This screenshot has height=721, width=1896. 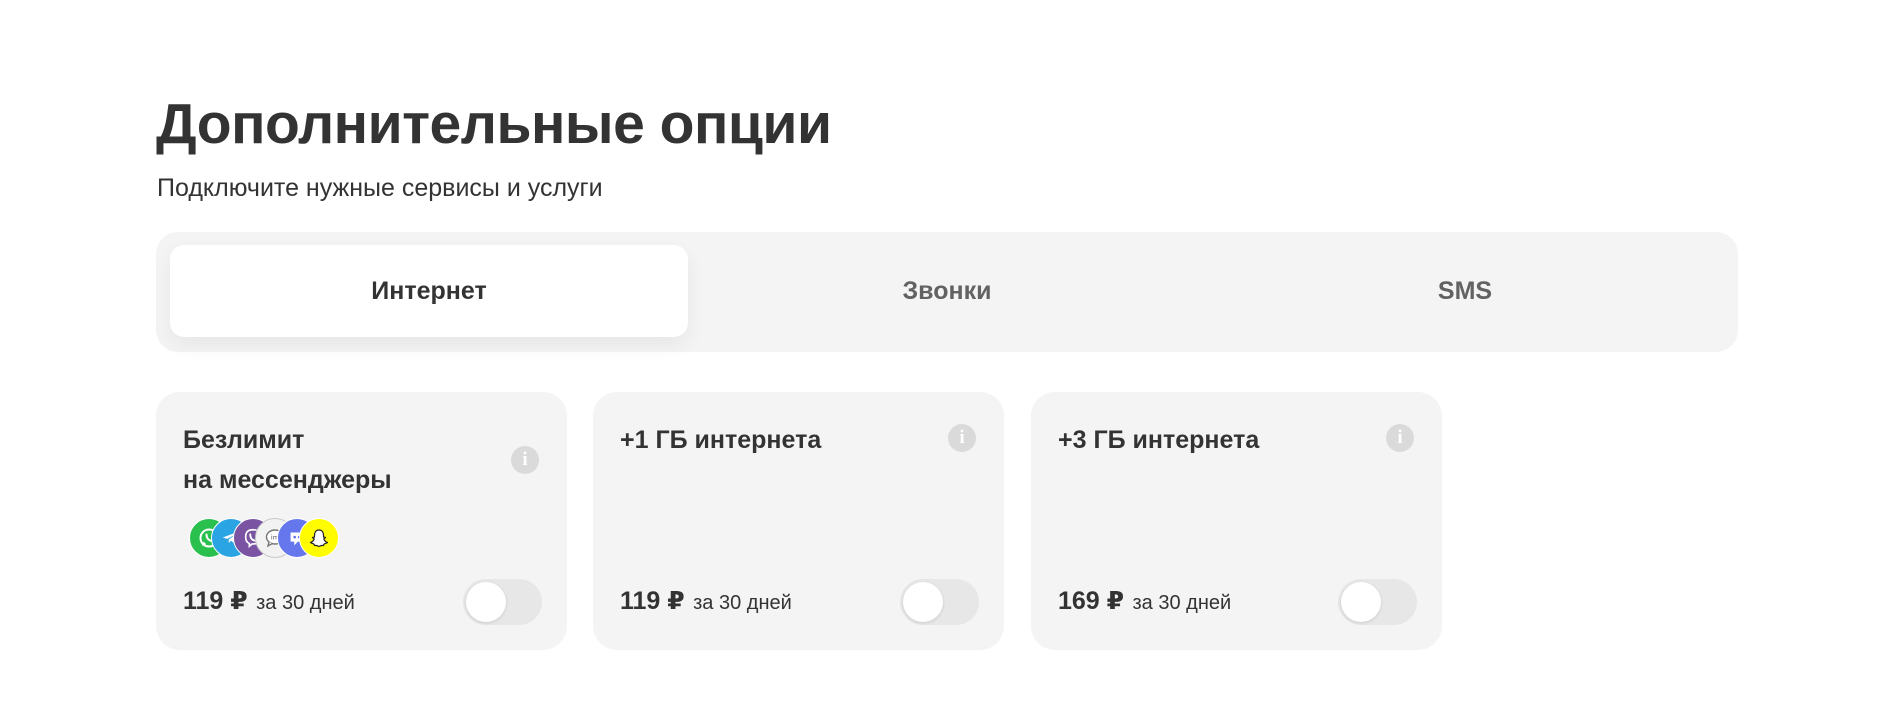 I want to click on price-amount: 169 ₽, so click(x=1091, y=601).